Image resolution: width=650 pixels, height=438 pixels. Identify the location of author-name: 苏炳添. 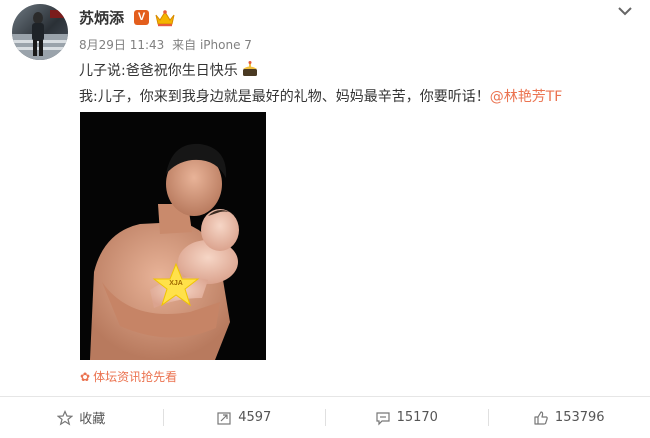
(101, 17).